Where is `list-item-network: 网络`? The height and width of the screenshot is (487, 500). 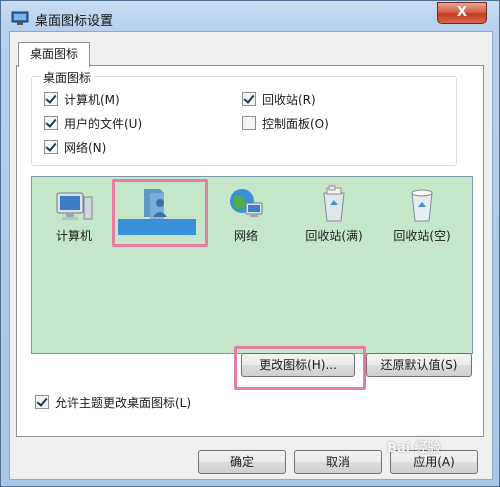
list-item-network: 网络 is located at coordinates (246, 214).